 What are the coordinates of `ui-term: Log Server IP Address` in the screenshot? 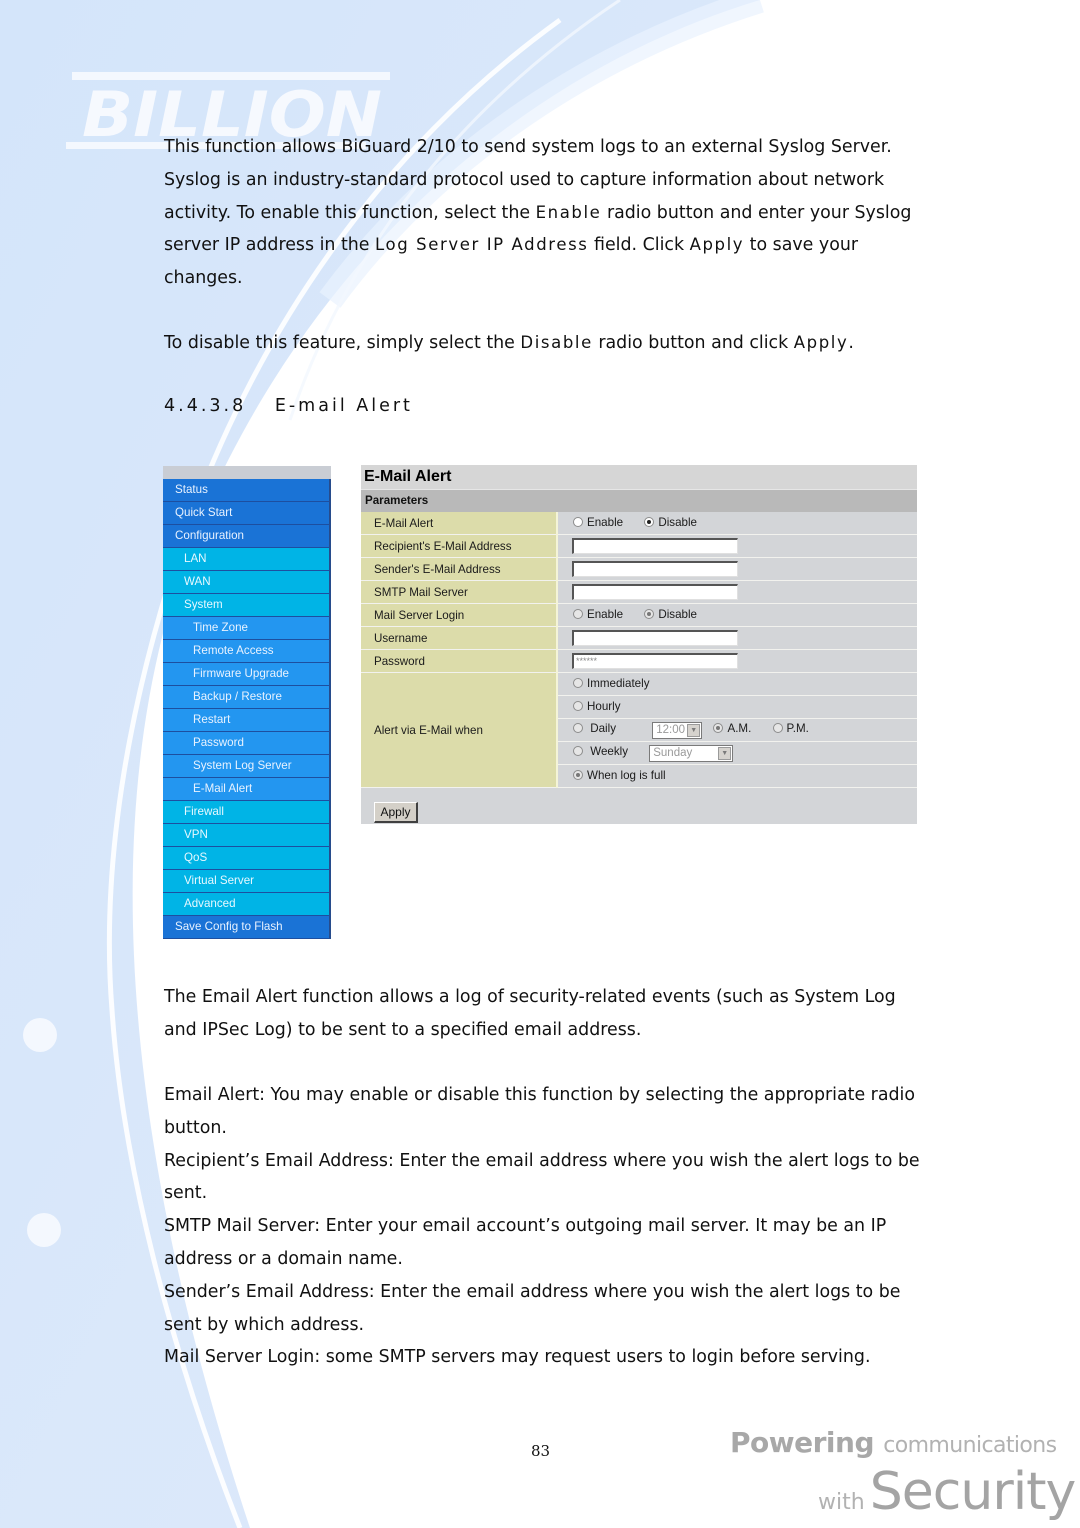 It's located at (482, 245).